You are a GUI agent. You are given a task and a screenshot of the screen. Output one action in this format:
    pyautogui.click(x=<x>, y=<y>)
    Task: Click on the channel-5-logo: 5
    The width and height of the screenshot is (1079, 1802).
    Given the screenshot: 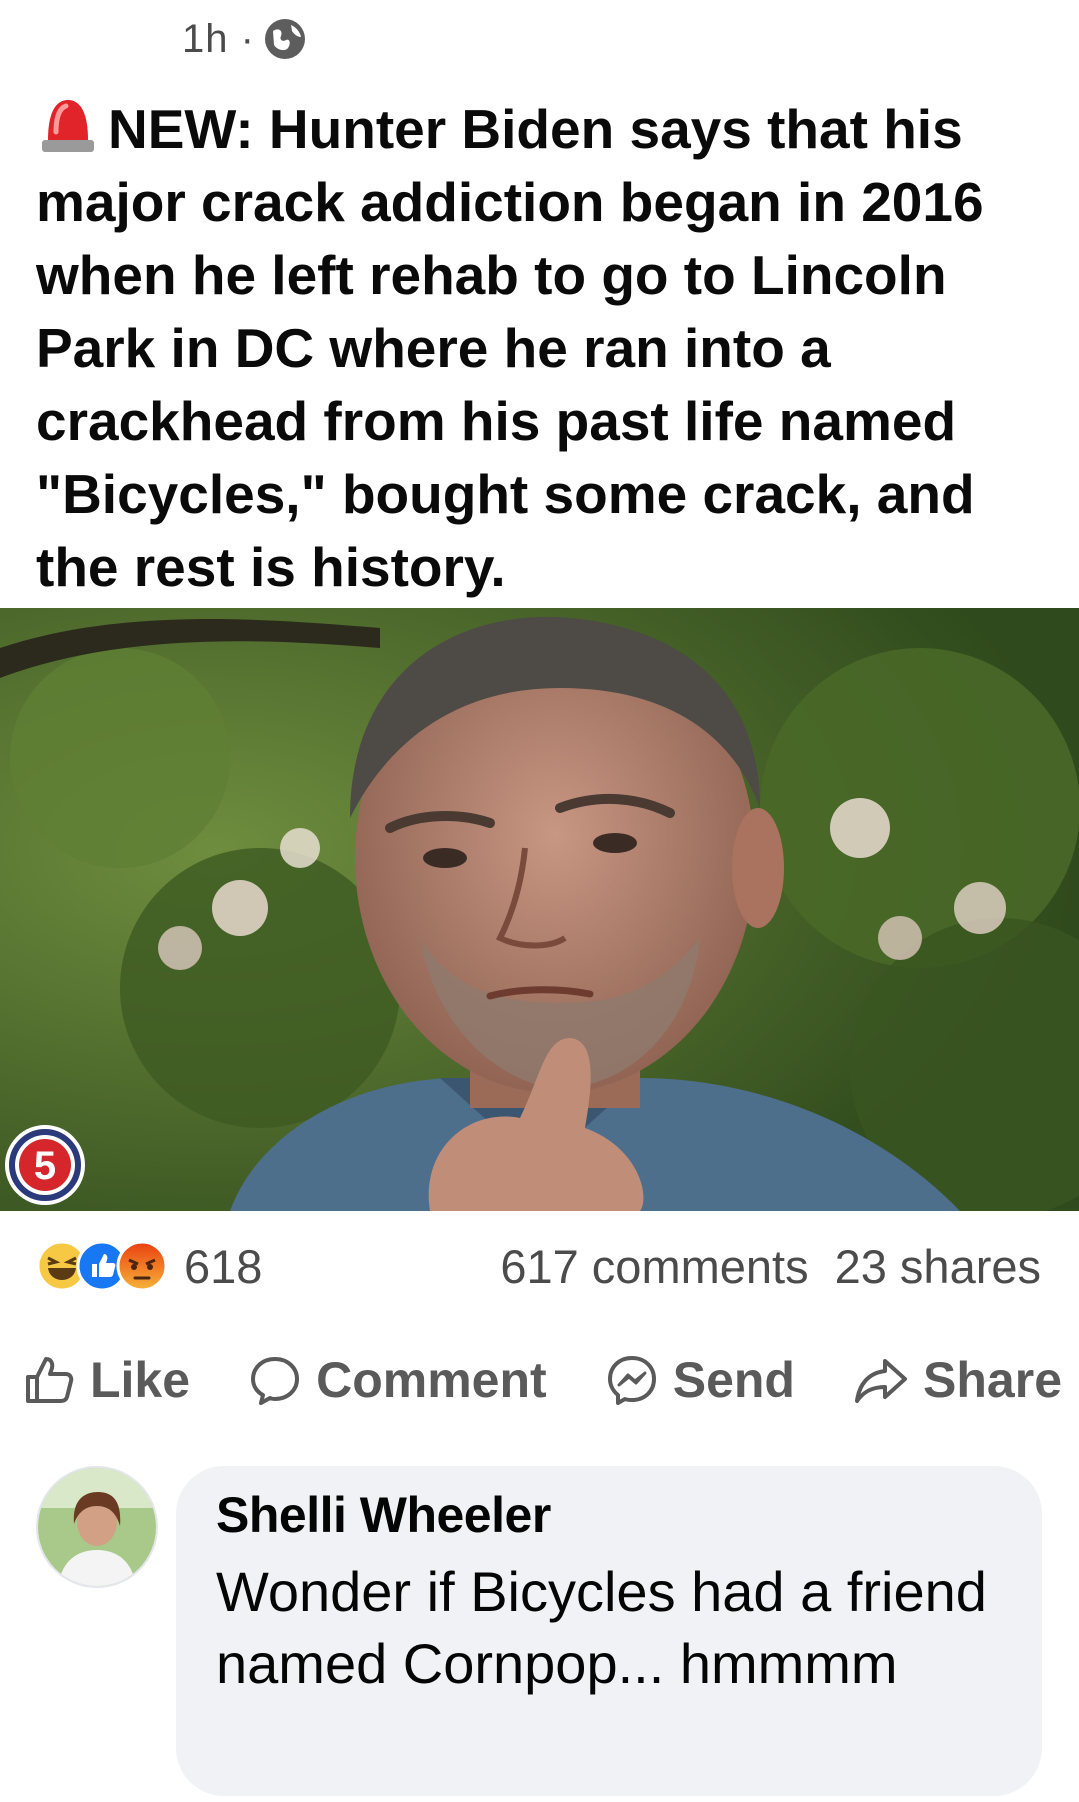 What is the action you would take?
    pyautogui.click(x=45, y=1165)
    